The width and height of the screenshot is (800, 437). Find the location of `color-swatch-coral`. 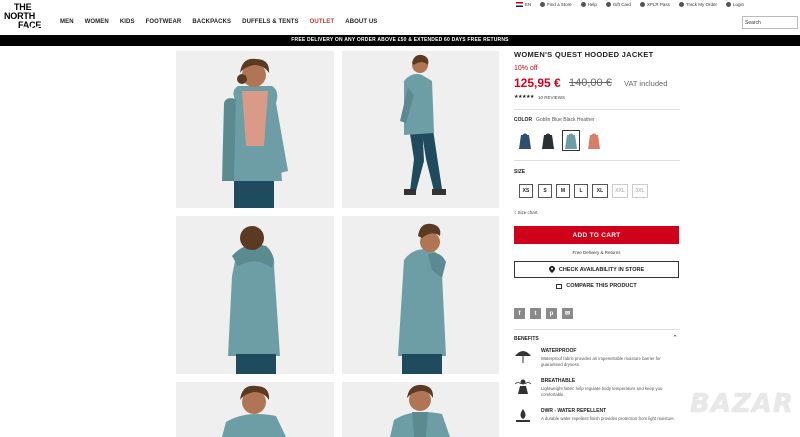

color-swatch-coral is located at coordinates (594, 140).